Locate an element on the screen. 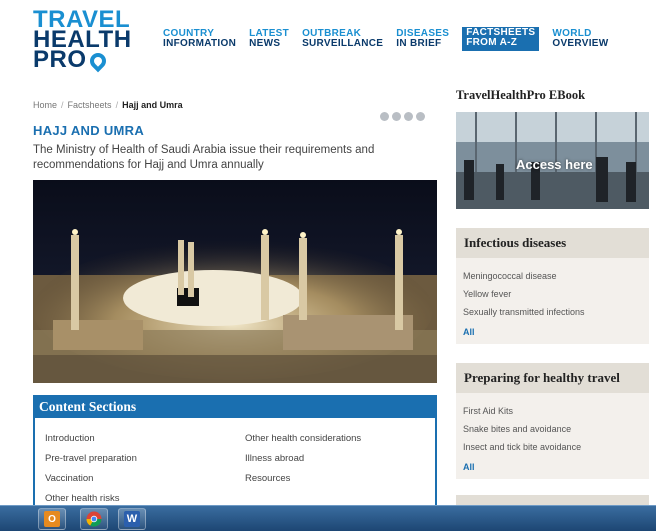 This screenshot has width=656, height=531. facebook-icon is located at coordinates (396, 116).